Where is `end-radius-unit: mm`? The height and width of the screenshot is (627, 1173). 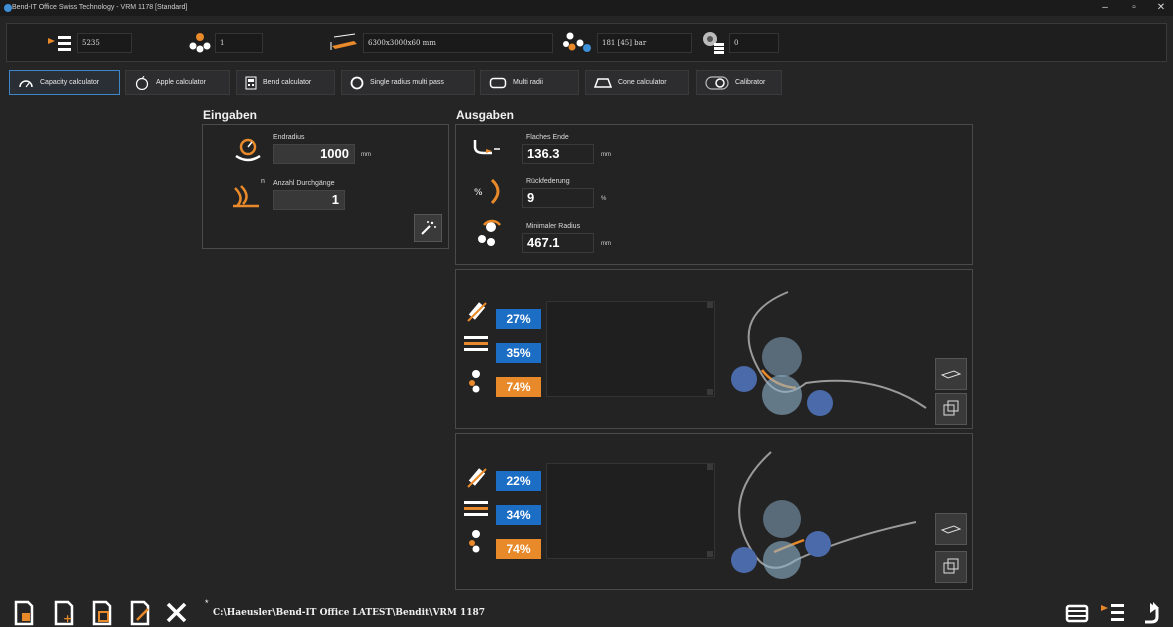 end-radius-unit: mm is located at coordinates (366, 155).